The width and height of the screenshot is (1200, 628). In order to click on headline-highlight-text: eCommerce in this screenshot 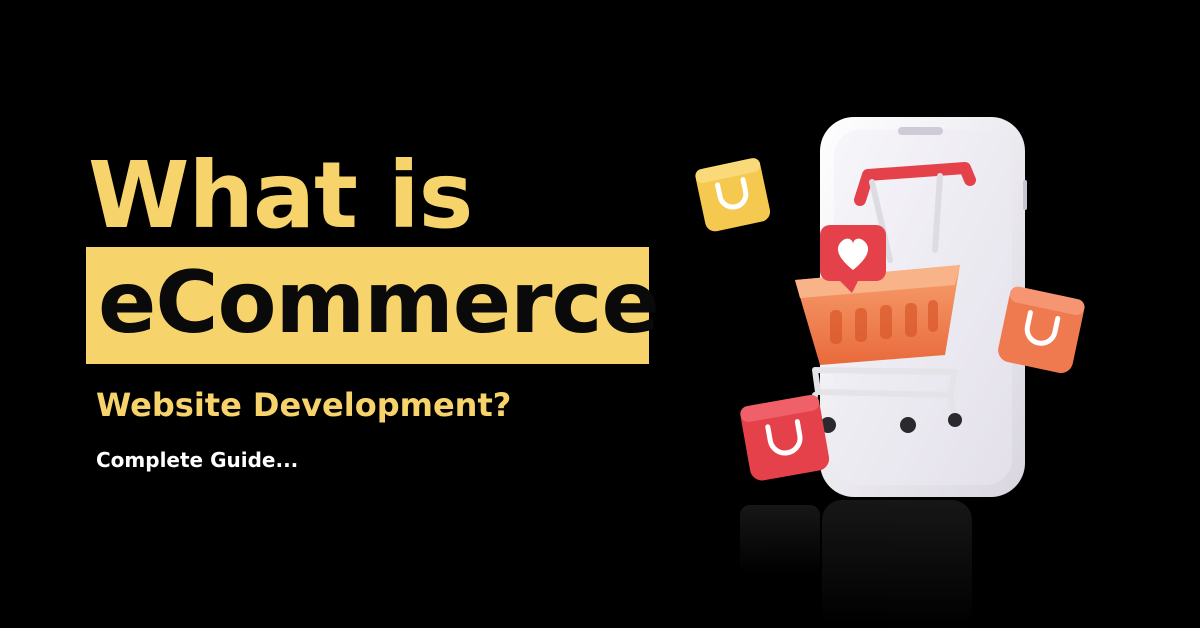, I will do `click(379, 303)`.